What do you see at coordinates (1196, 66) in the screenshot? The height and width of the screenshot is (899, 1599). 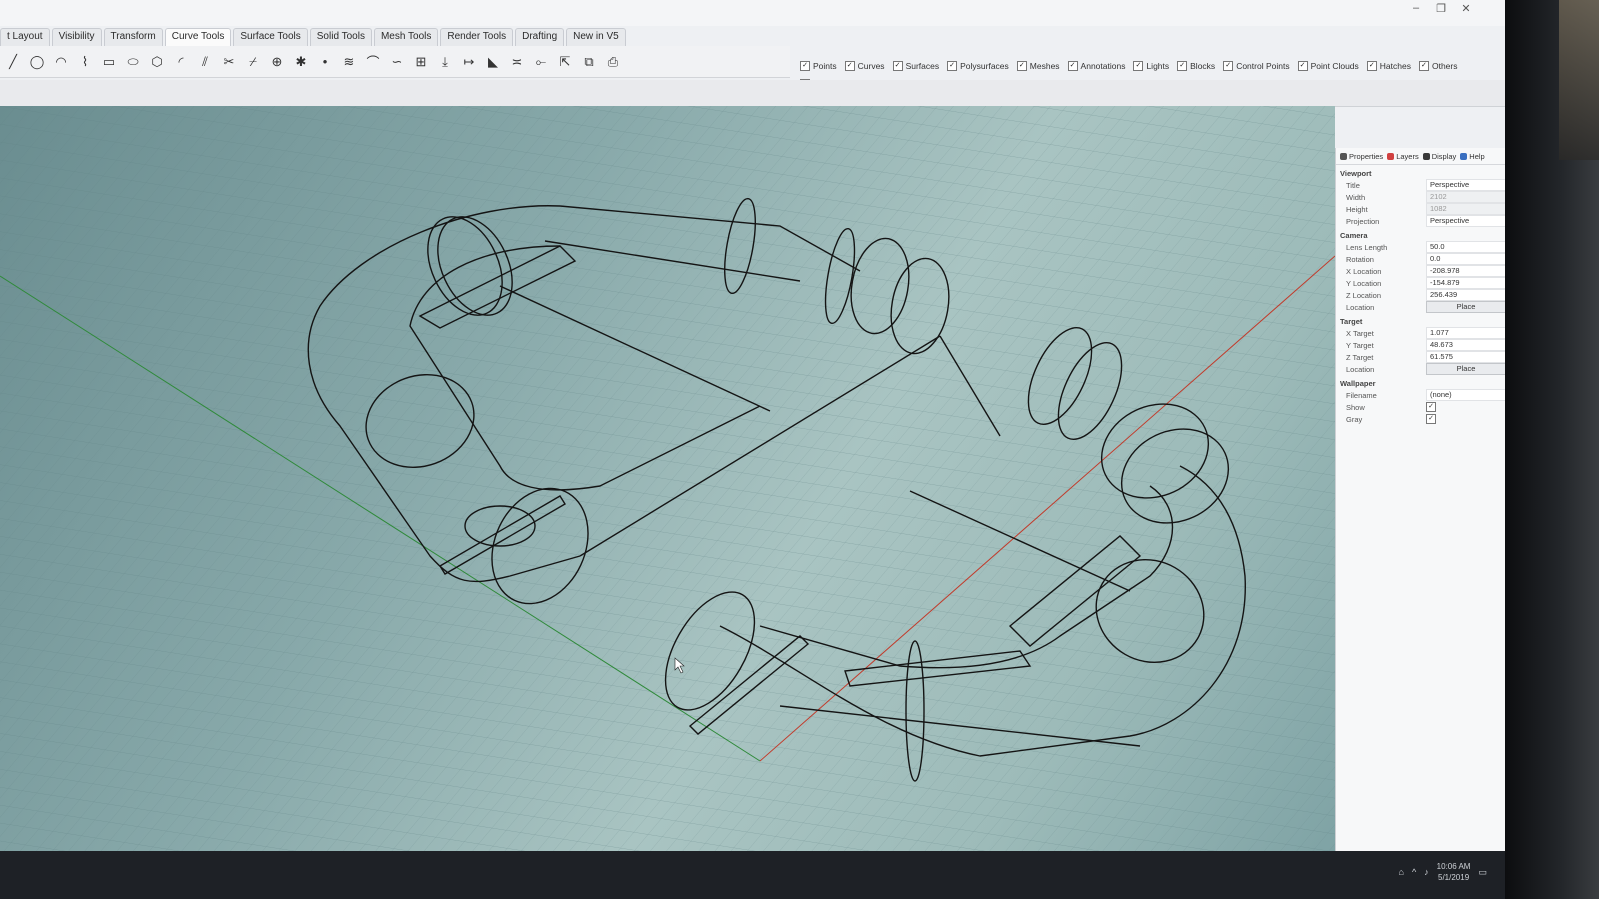 I see `filter-blocks: ✓ Blocks` at bounding box center [1196, 66].